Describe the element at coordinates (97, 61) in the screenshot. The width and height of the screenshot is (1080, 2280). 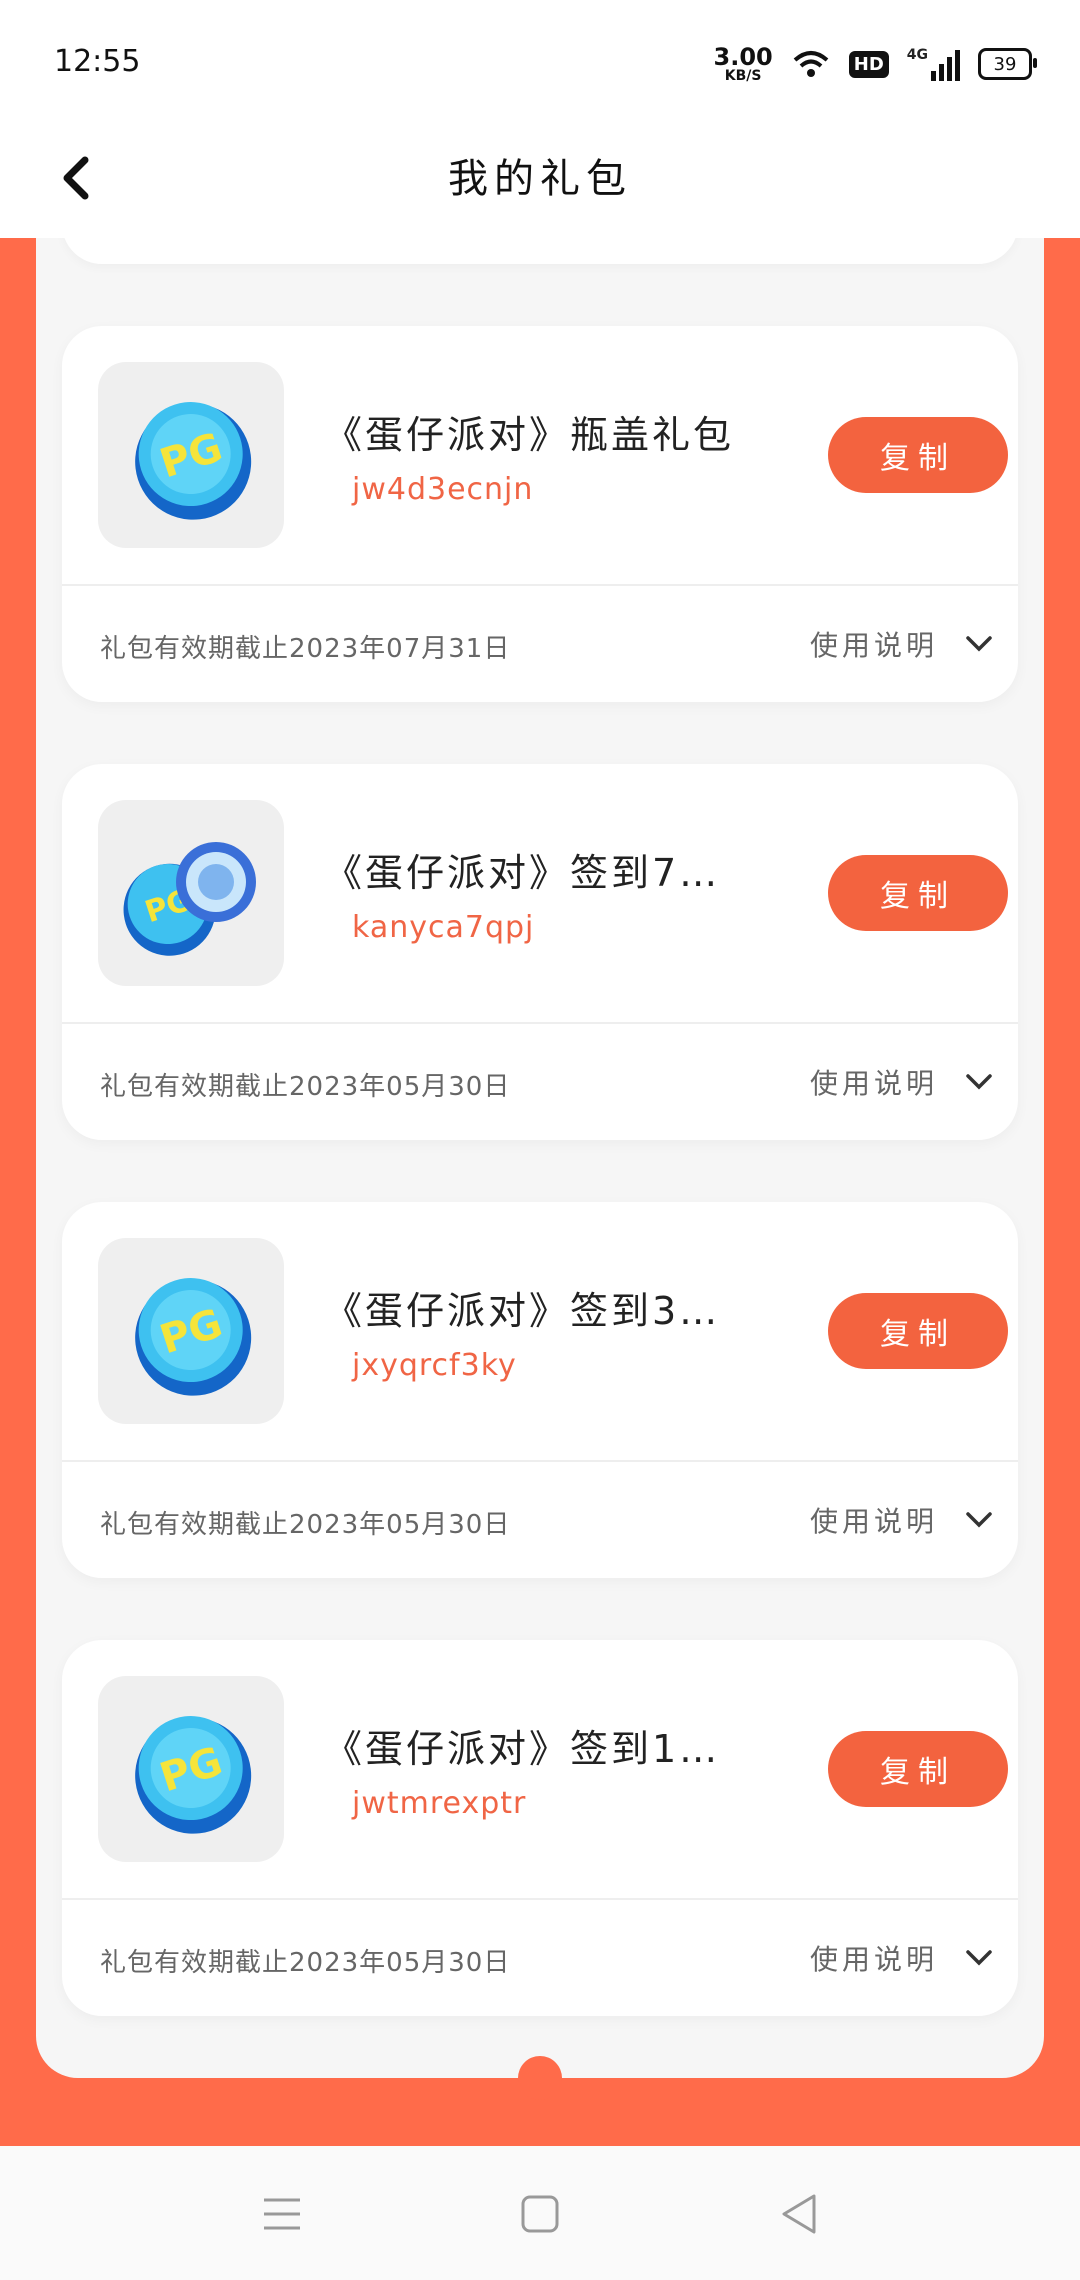
I see `status-time: 12:55` at that location.